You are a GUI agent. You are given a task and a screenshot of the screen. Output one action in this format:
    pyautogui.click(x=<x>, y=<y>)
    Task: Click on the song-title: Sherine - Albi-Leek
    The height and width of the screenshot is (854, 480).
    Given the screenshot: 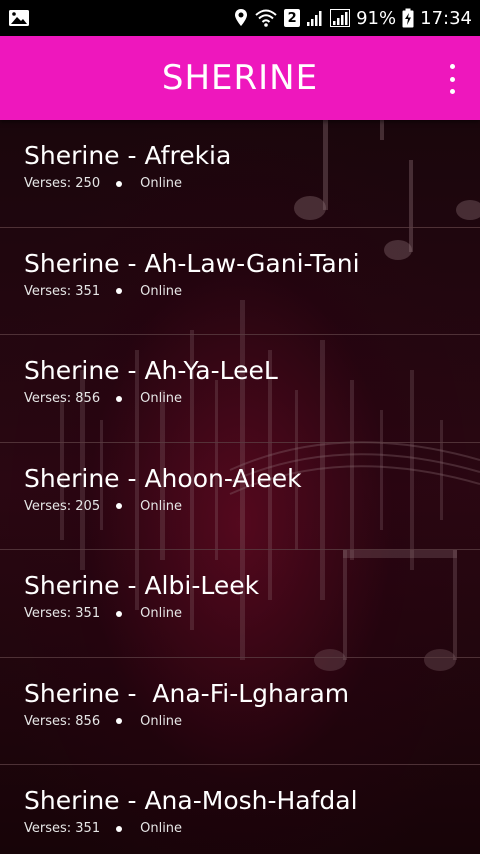 What is the action you would take?
    pyautogui.click(x=142, y=585)
    